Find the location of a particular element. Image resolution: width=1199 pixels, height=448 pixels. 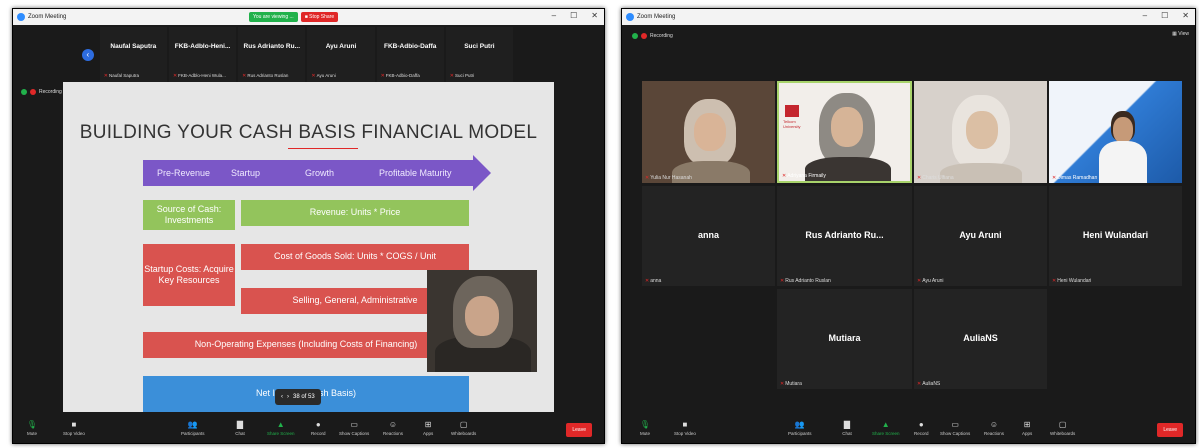

stage-label: Profitable Maturity is located at coordinates (415, 173).